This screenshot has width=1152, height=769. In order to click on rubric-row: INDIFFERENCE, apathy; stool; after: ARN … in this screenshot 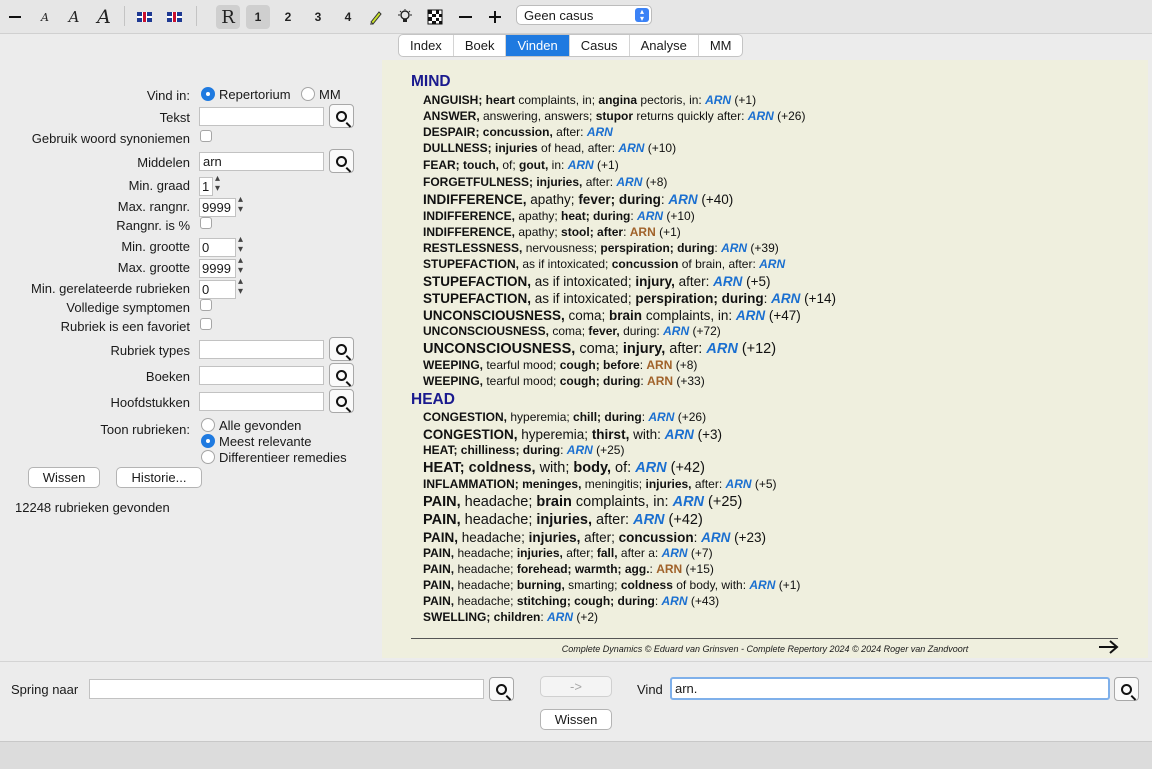, I will do `click(552, 232)`.